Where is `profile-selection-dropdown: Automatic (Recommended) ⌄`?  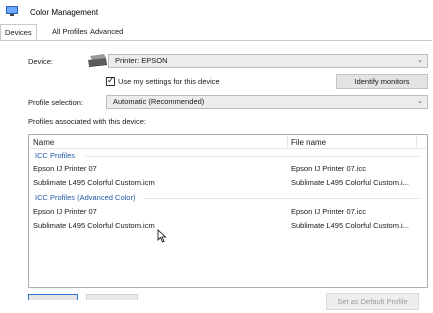 profile-selection-dropdown: Automatic (Recommended) ⌄ is located at coordinates (267, 102).